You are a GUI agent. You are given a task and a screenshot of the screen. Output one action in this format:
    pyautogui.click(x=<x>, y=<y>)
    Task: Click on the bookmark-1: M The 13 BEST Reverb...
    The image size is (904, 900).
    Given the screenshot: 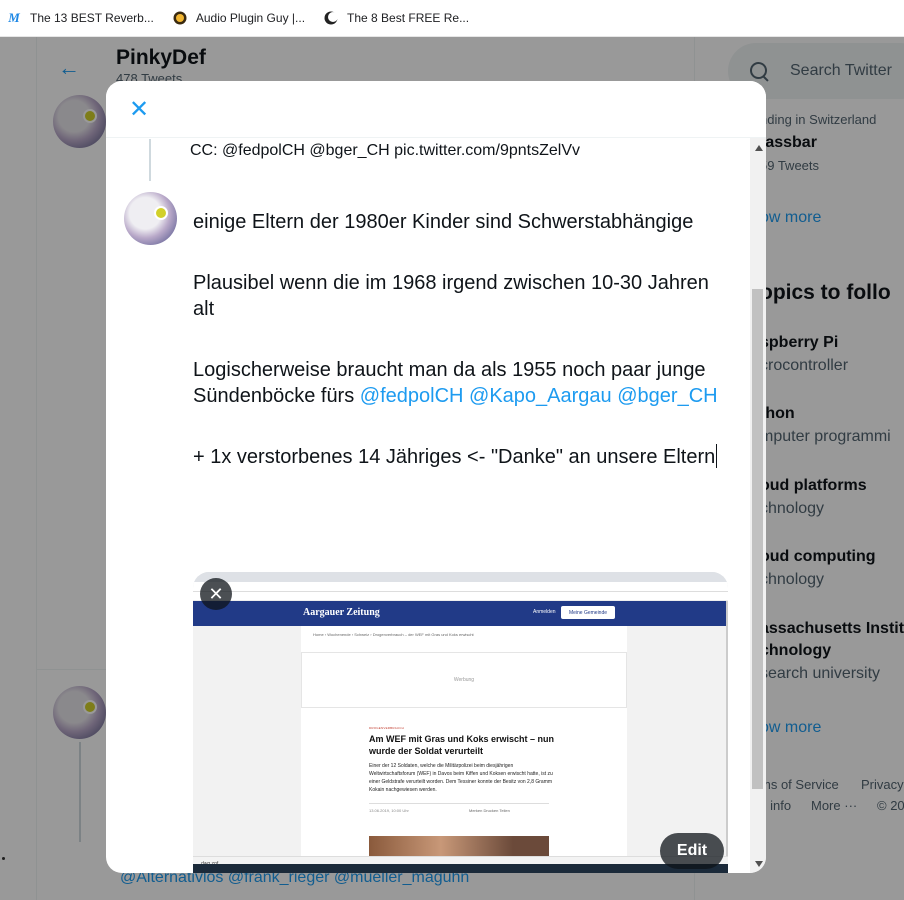 What is the action you would take?
    pyautogui.click(x=80, y=18)
    